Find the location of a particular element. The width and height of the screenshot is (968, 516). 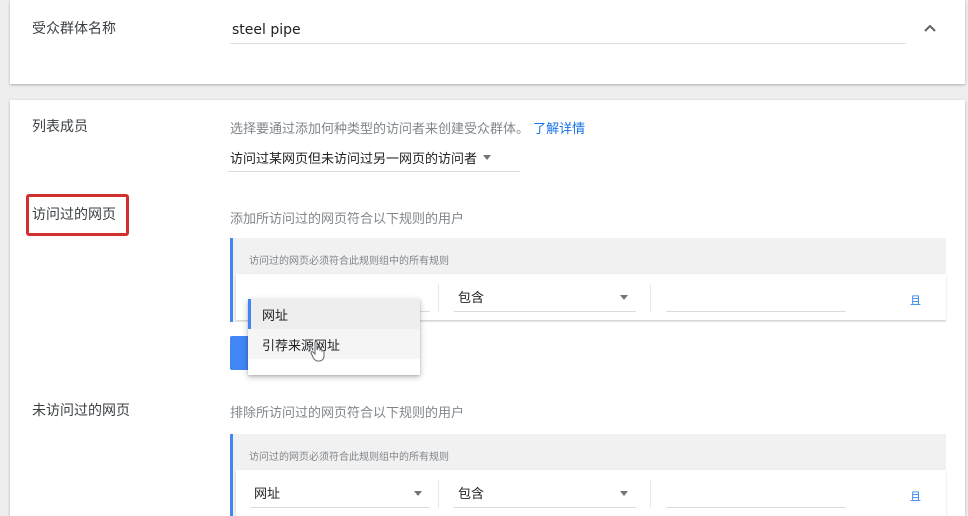

not-visited-rule-group-heading: 访问过的网页必须符合此规则组中的所有规则 is located at coordinates (349, 457).